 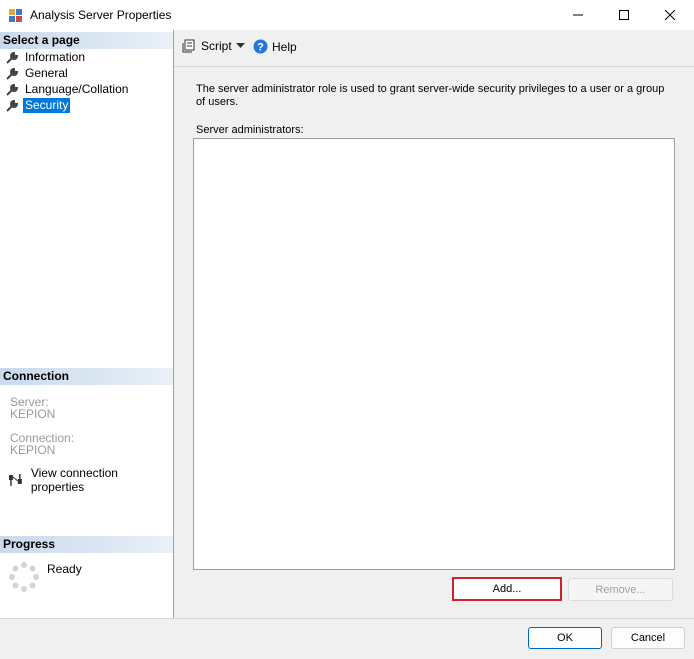 I want to click on maximize-button, so click(x=624, y=15).